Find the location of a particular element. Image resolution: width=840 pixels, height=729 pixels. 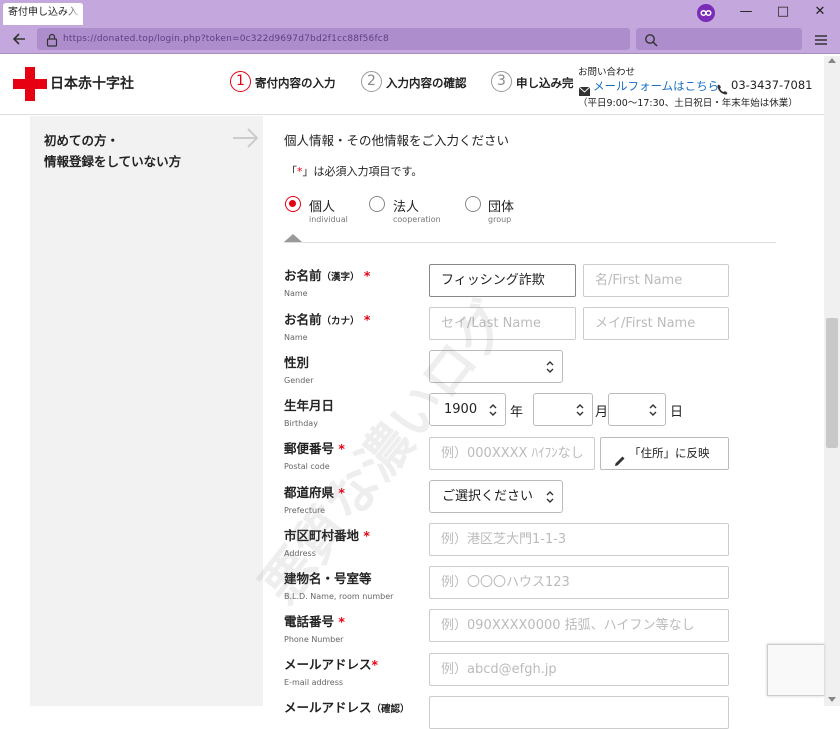

menu-icon is located at coordinates (821, 39).